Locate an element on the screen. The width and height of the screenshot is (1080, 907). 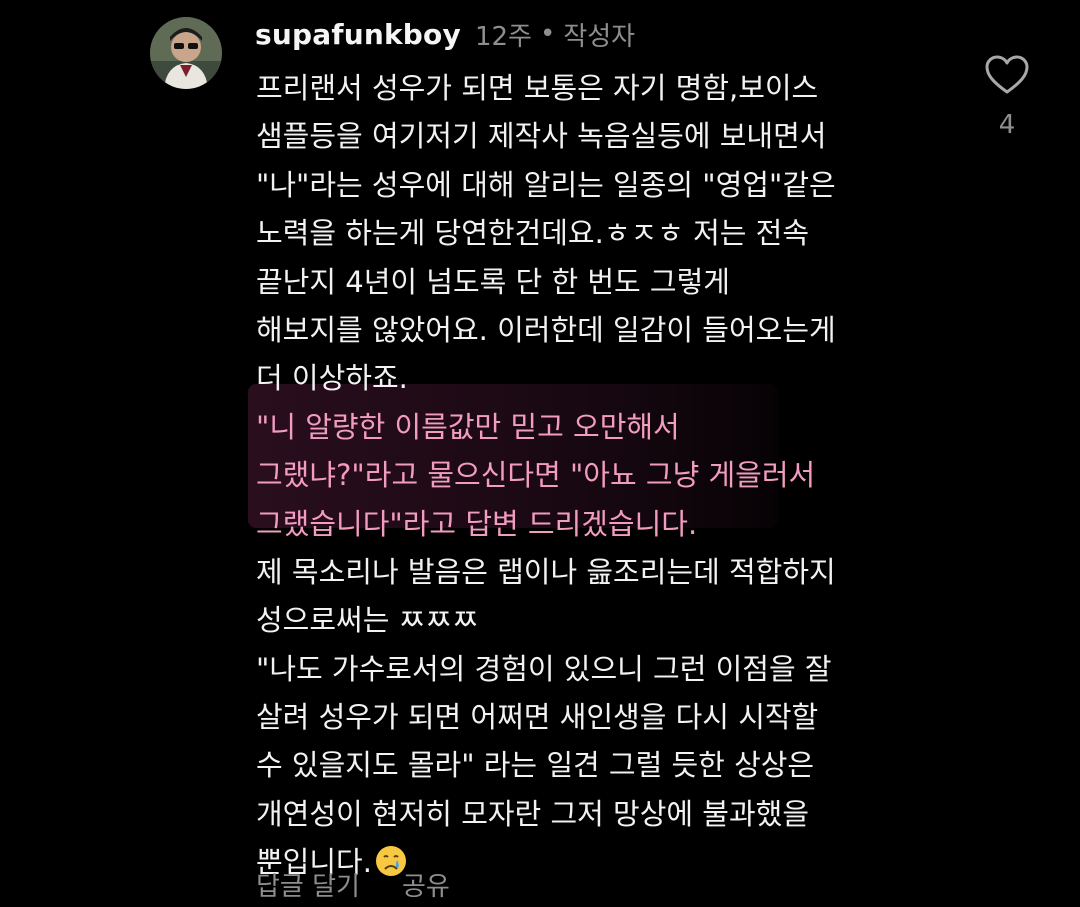
avatar is located at coordinates (186, 53).